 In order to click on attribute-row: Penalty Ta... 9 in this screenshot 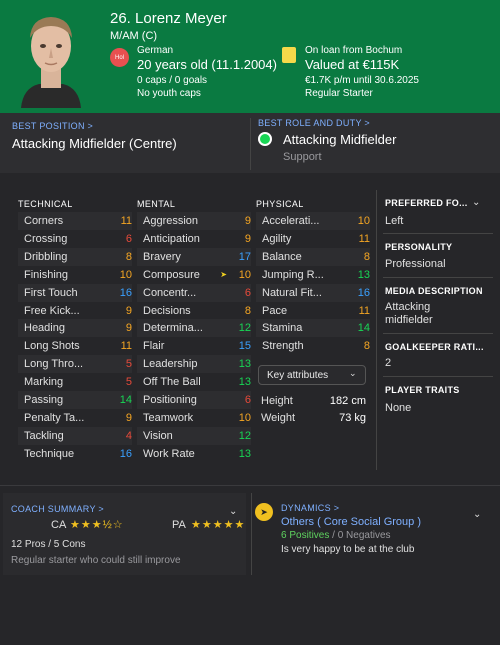, I will do `click(75, 418)`.